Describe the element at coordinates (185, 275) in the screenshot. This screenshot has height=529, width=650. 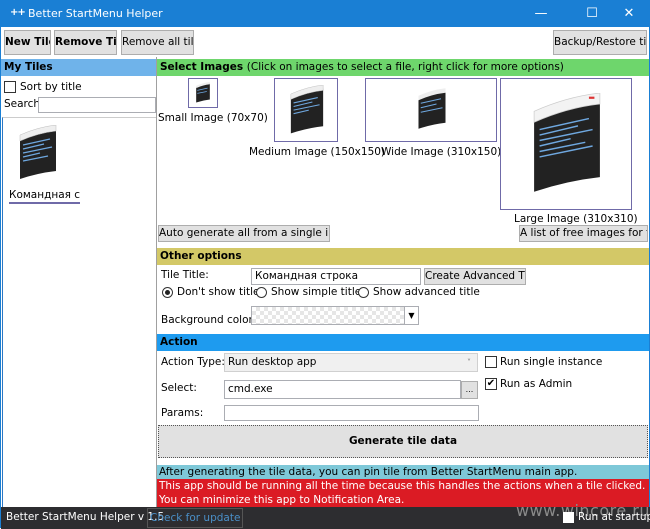
I see `tile-title-label: Tile Title:` at that location.